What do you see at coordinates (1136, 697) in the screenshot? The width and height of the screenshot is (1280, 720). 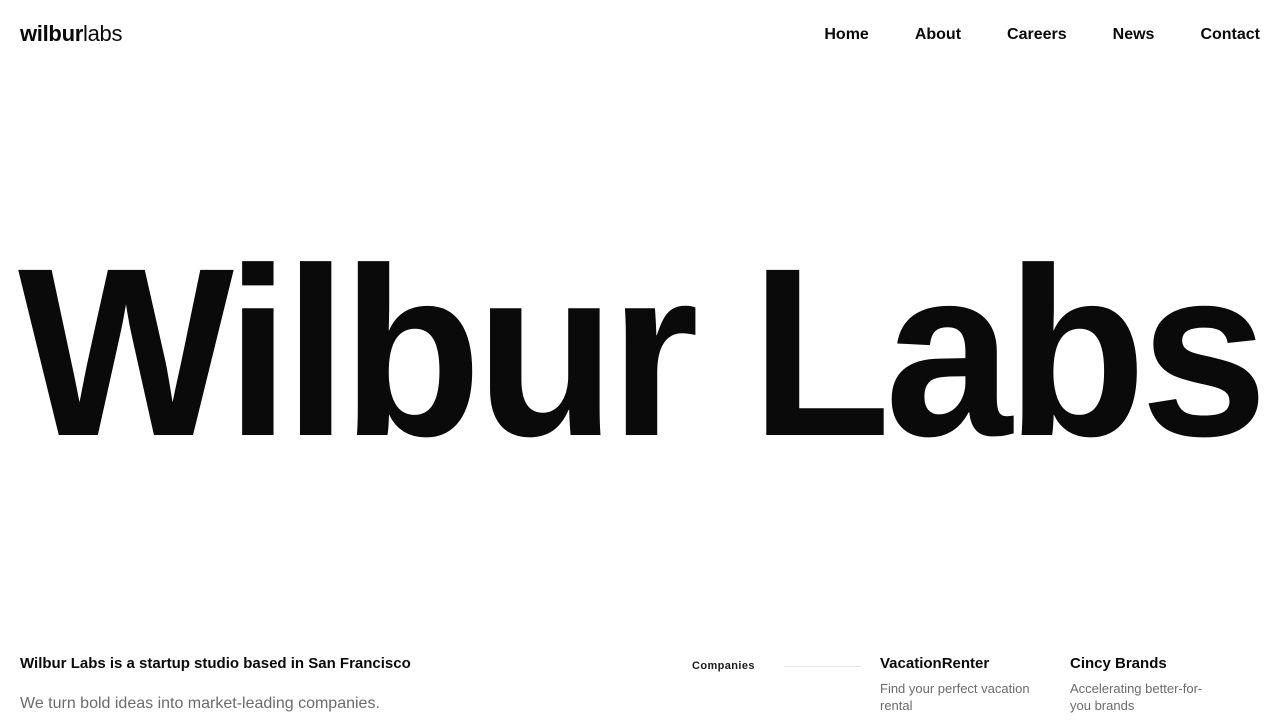 I see `company-description: Accelerating better-for-you brands` at bounding box center [1136, 697].